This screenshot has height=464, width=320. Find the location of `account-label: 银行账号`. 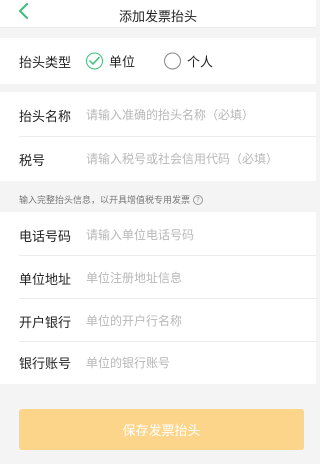

account-label: 银行账号 is located at coordinates (45, 364).